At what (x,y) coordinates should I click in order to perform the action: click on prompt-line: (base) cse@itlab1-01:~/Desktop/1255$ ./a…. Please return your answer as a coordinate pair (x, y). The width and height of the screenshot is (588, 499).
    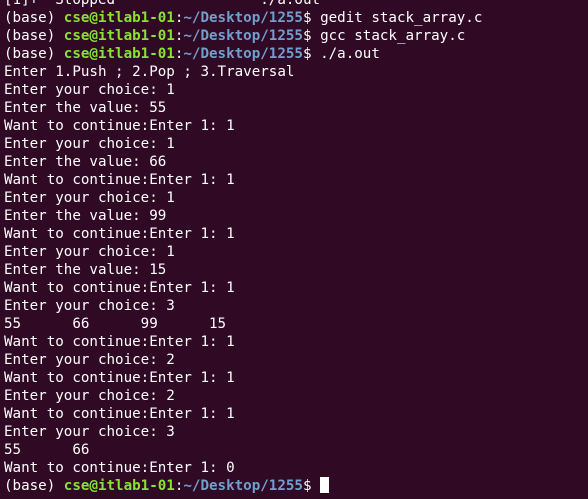
    Looking at the image, I should click on (296, 54).